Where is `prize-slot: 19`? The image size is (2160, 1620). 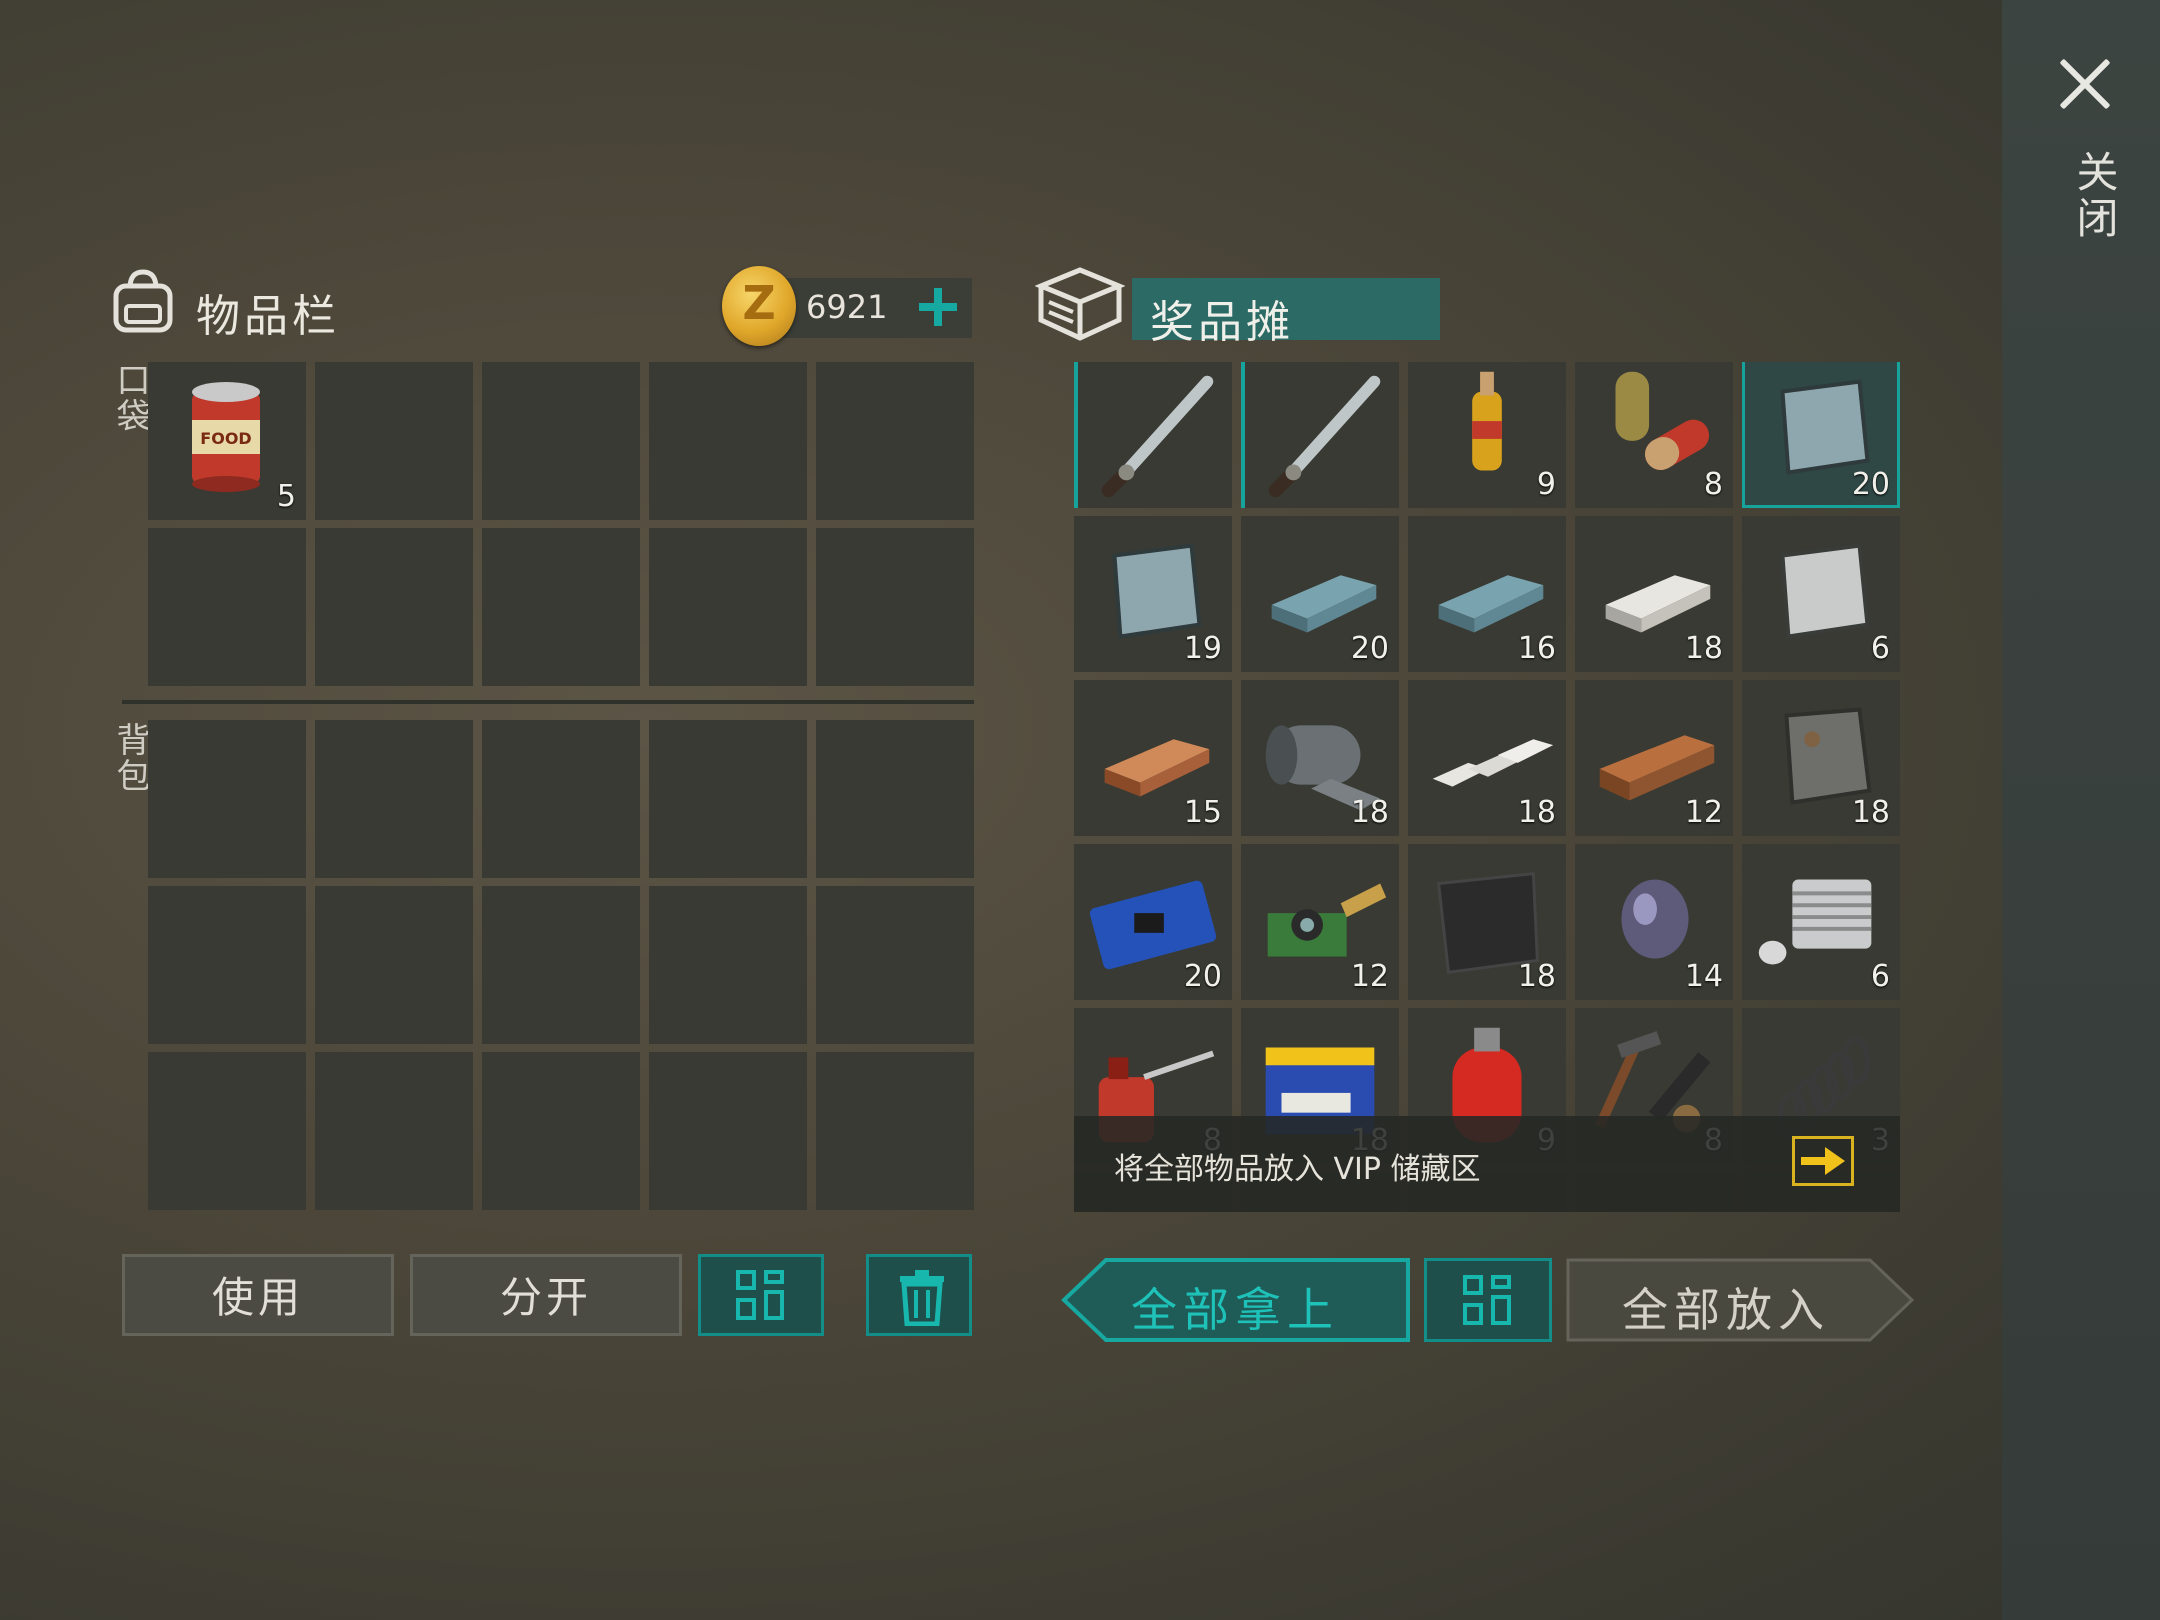
prize-slot: 19 is located at coordinates (1153, 594).